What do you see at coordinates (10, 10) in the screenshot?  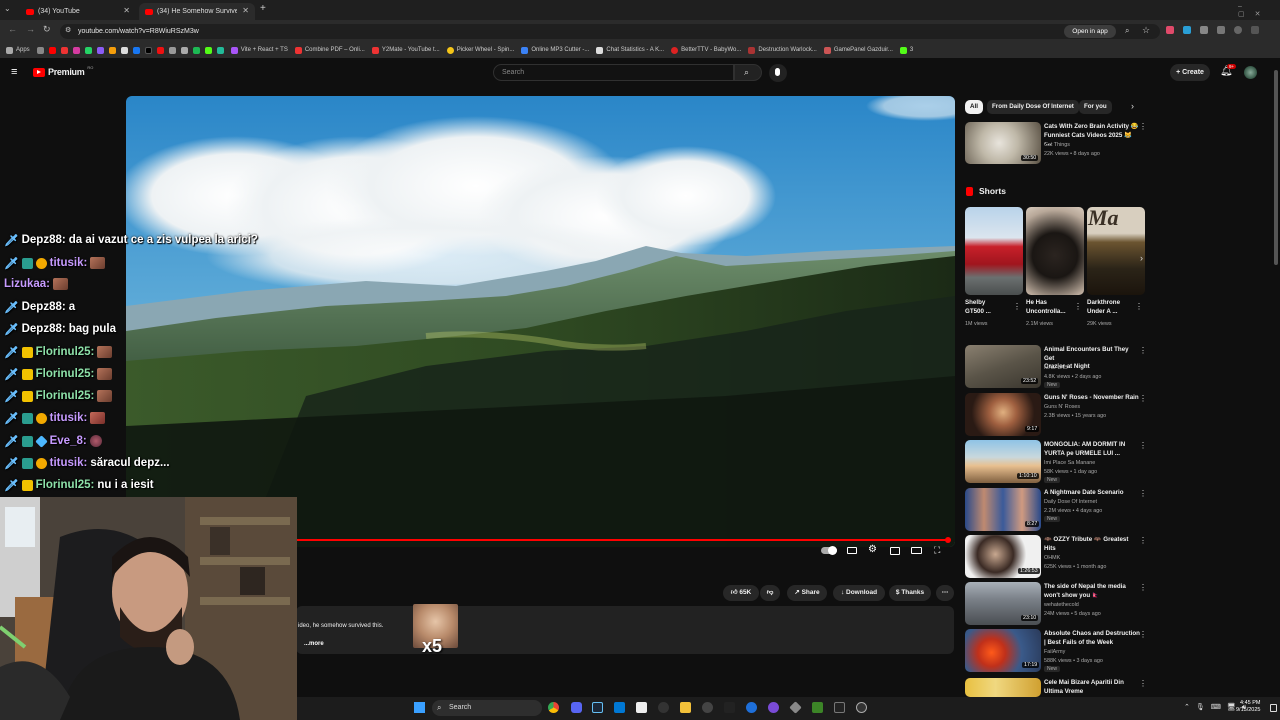 I see `tab-search-button: ⌄` at bounding box center [10, 10].